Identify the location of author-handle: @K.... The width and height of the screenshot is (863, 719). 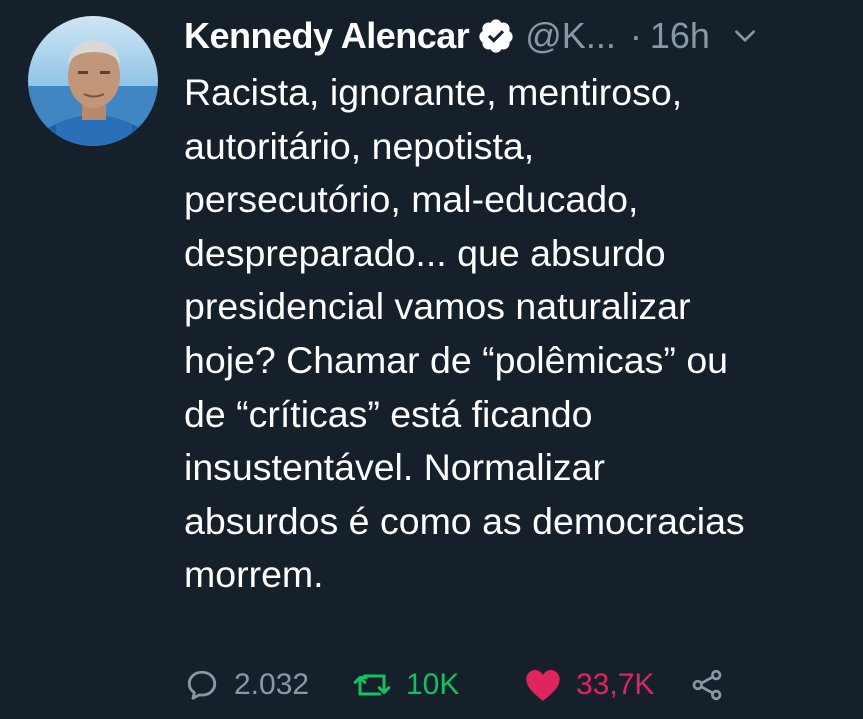
(570, 36).